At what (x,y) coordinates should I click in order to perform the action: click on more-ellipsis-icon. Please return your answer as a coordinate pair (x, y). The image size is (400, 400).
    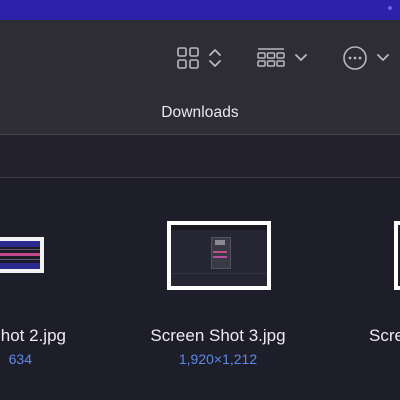
    Looking at the image, I should click on (355, 58).